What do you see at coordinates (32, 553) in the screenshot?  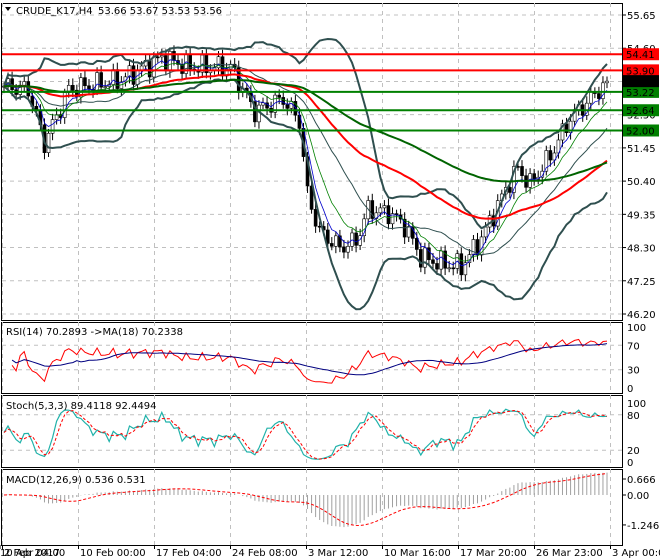 I see `time-label: 10 Apr 04:00` at bounding box center [32, 553].